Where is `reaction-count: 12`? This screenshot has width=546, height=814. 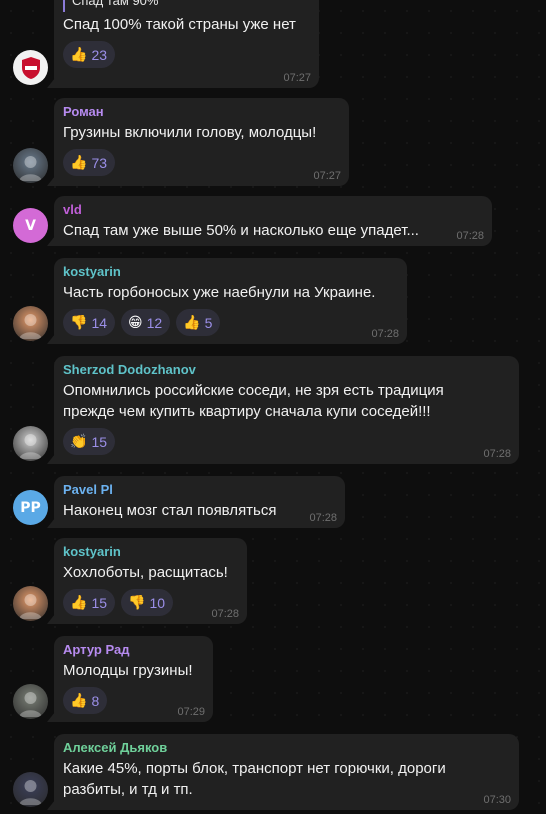
reaction-count: 12 is located at coordinates (154, 322).